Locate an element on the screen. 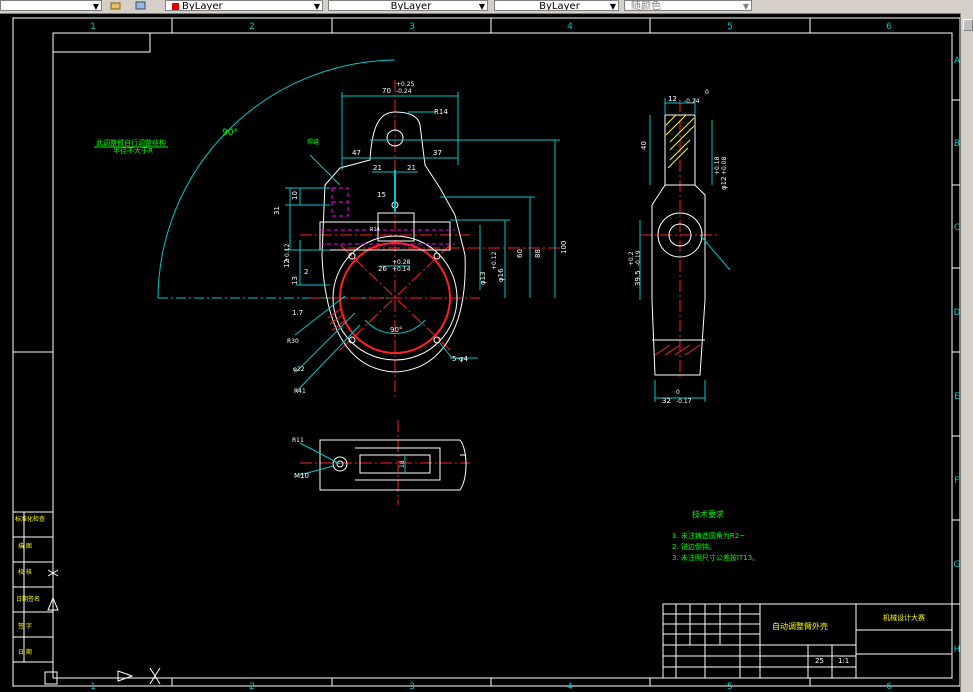 The height and width of the screenshot is (692, 973). front-view is located at coordinates (430, 240).